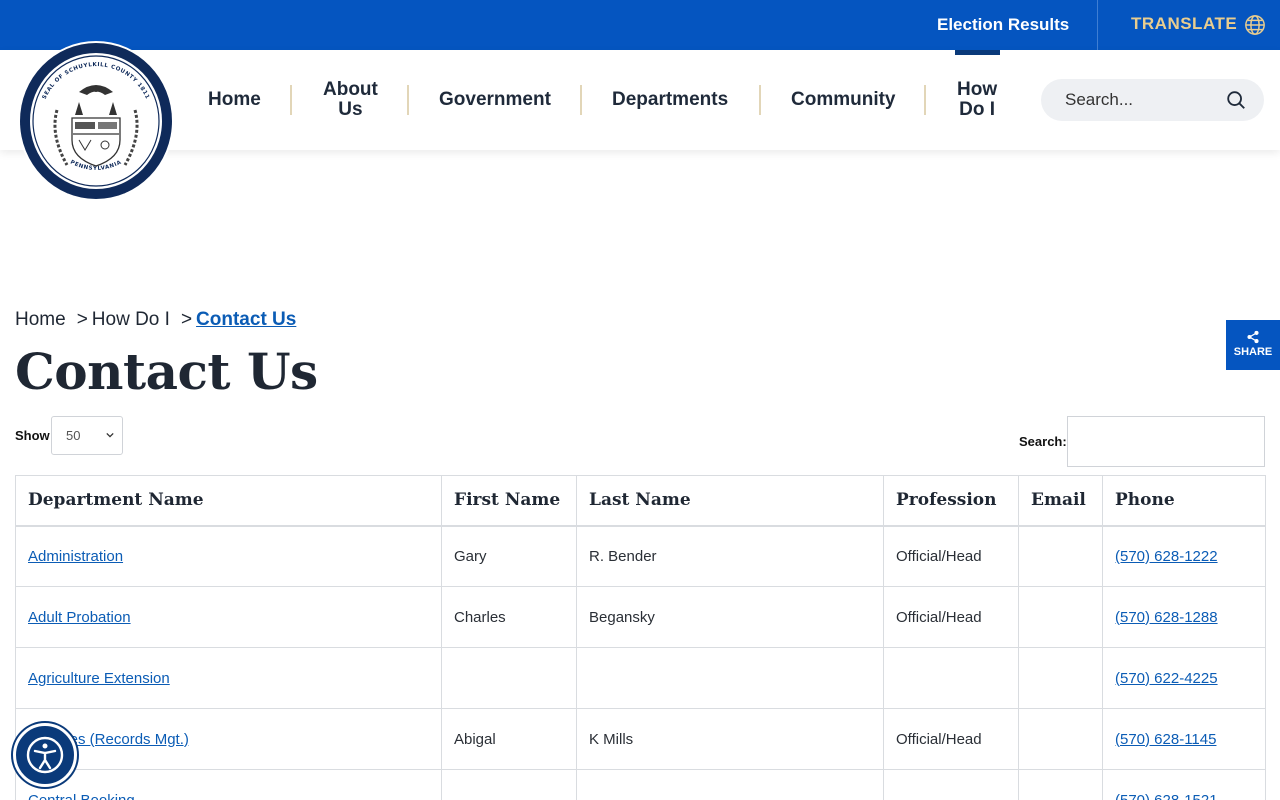 Image resolution: width=1280 pixels, height=800 pixels. What do you see at coordinates (81, 796) in the screenshot?
I see `department-link: Central Booking` at bounding box center [81, 796].